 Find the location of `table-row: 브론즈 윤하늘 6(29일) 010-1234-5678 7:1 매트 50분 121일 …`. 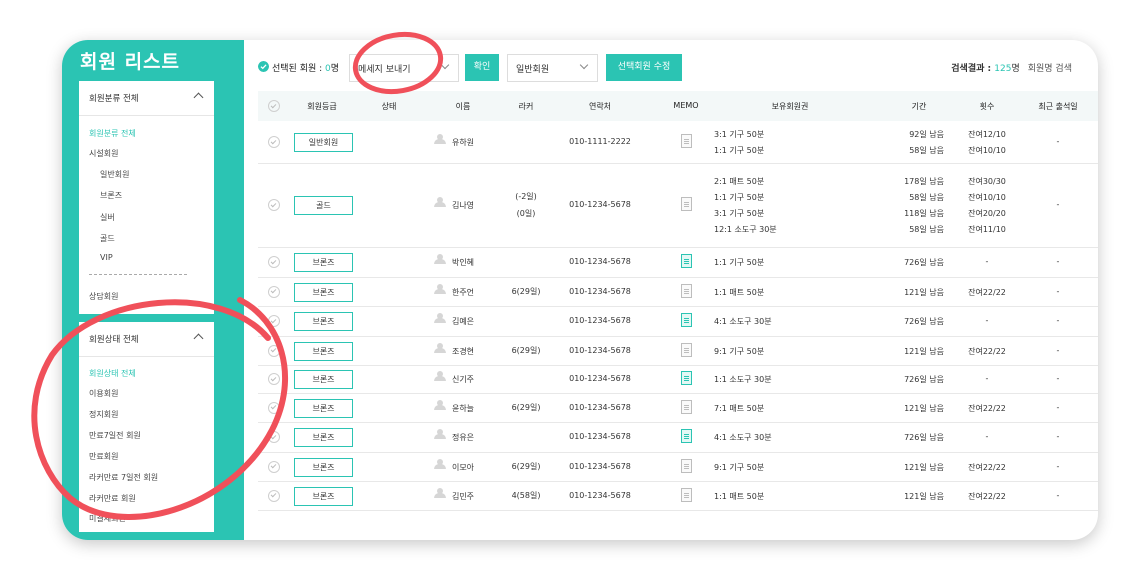

table-row: 브론즈 윤하늘 6(29일) 010-1234-5678 7:1 매트 50분 121일 … is located at coordinates (678, 408).